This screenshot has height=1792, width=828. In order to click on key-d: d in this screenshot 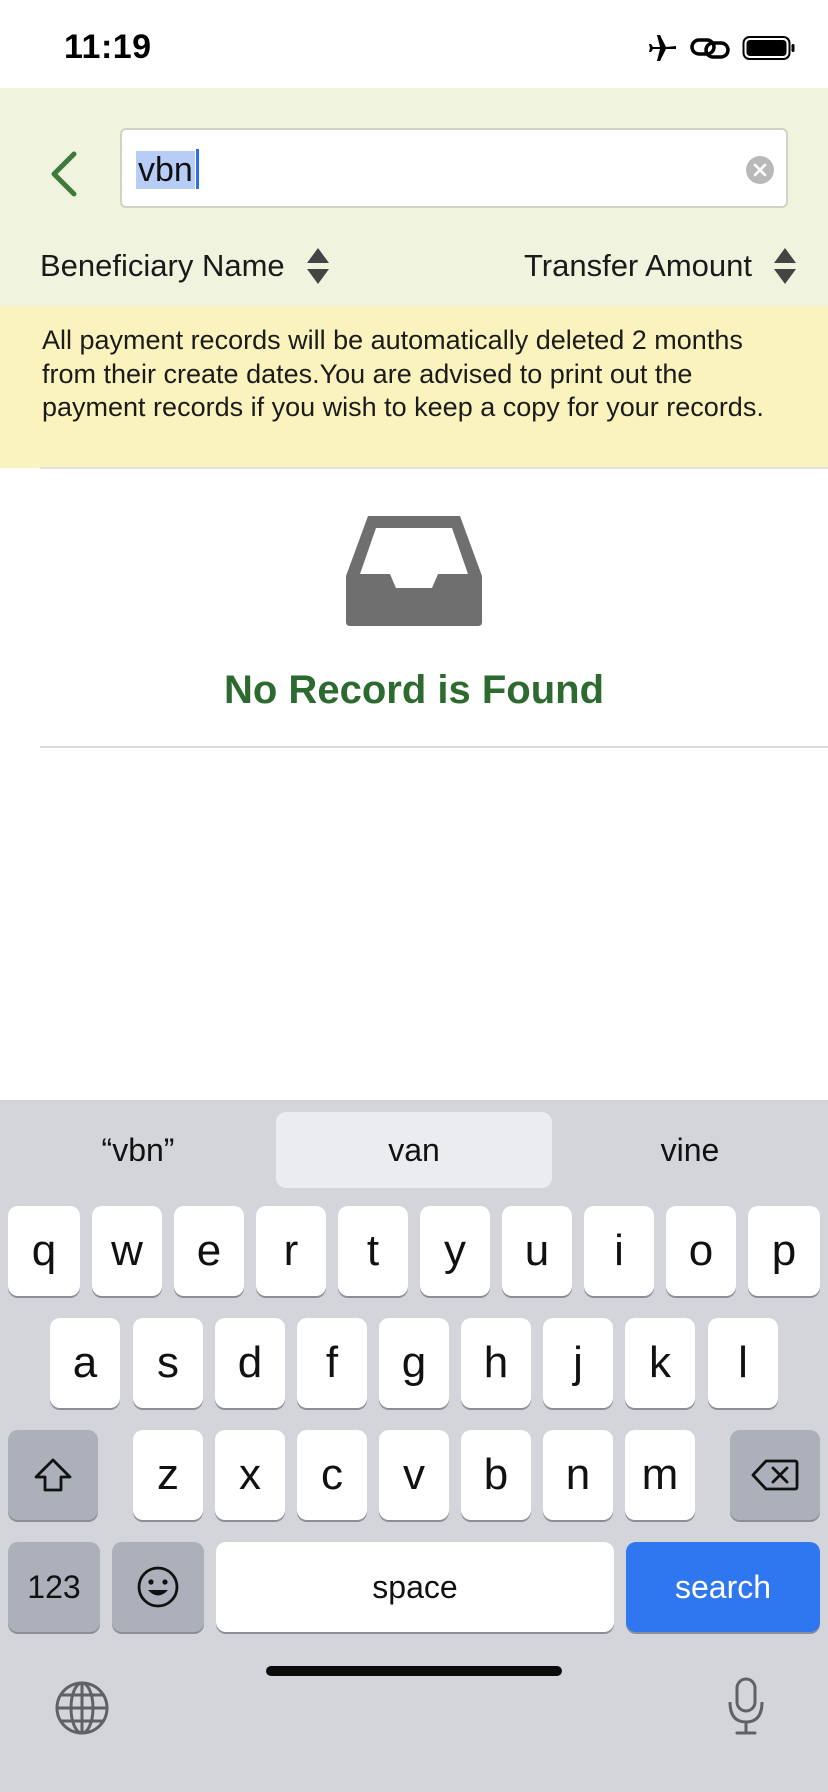, I will do `click(250, 1363)`.